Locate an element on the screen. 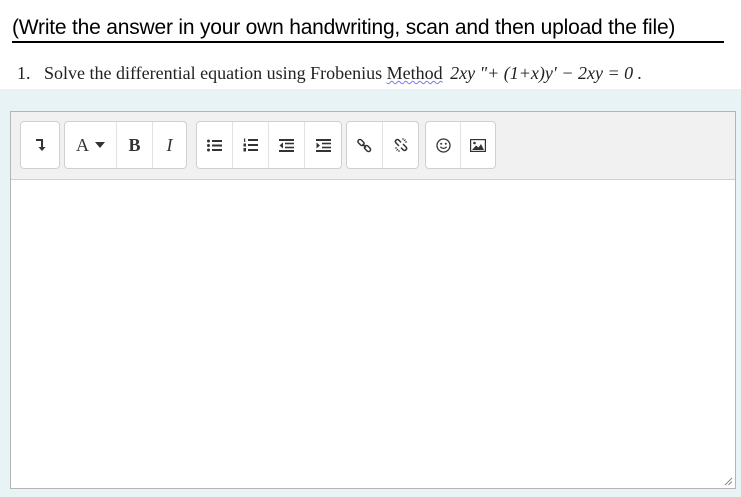 This screenshot has height=497, width=741. unlink-button is located at coordinates (400, 145).